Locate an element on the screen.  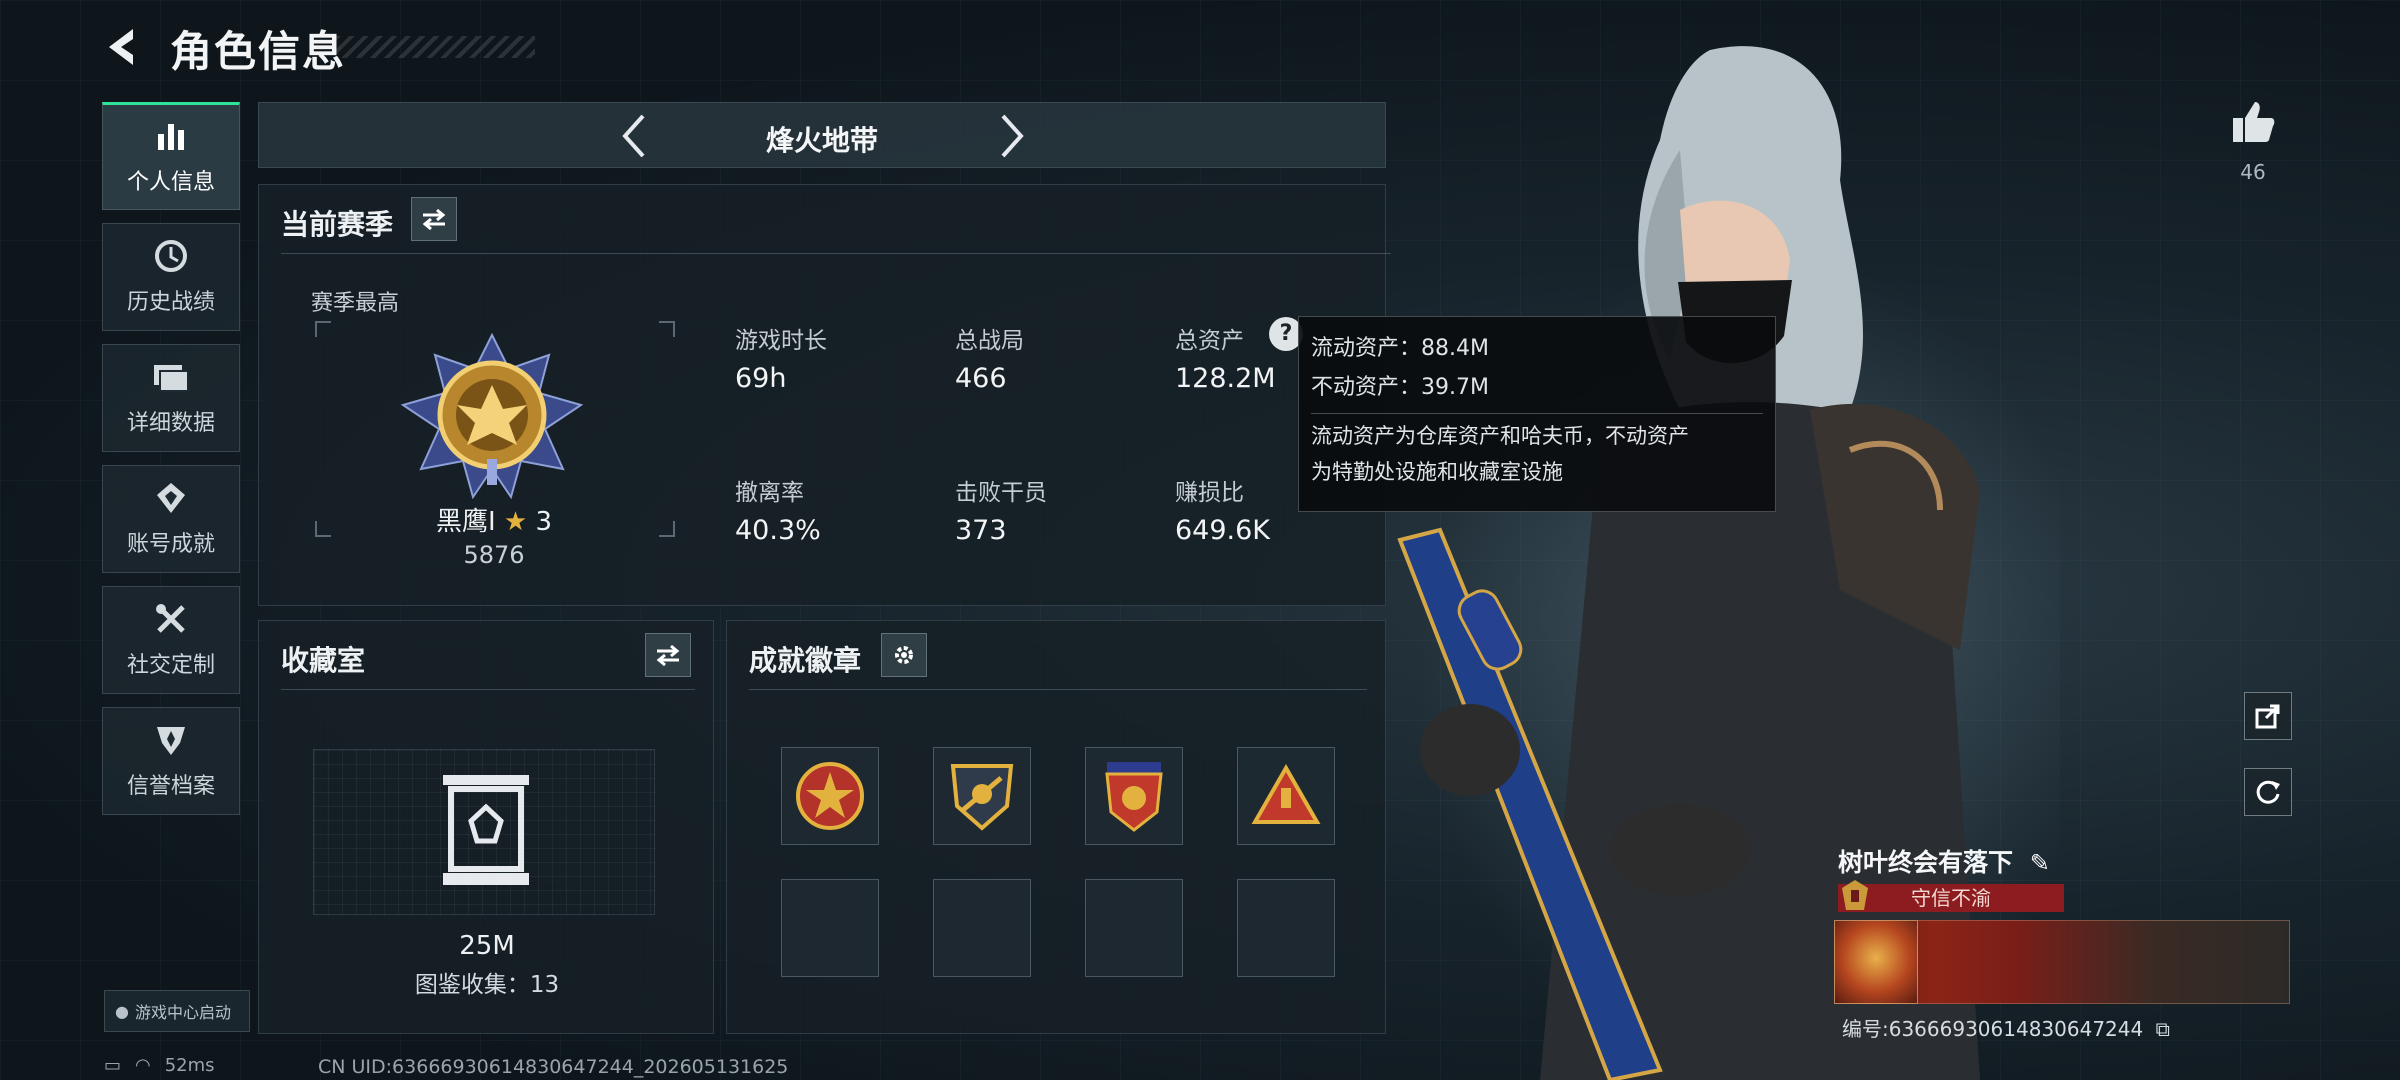
share-button is located at coordinates (2268, 716).